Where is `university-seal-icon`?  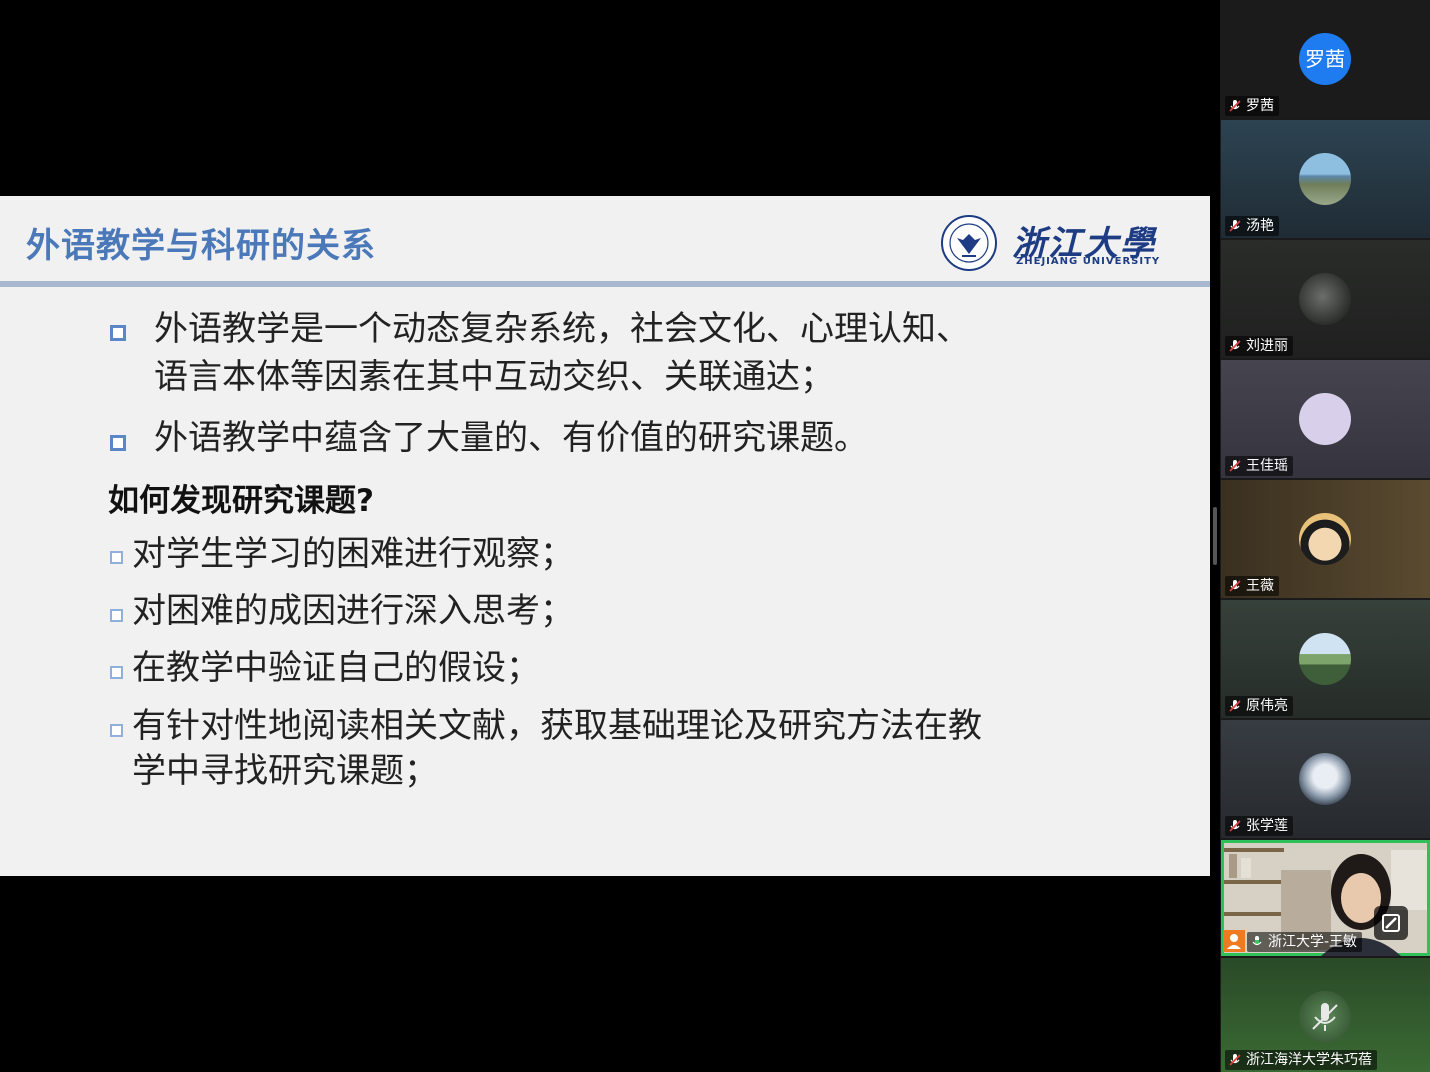
university-seal-icon is located at coordinates (969, 243).